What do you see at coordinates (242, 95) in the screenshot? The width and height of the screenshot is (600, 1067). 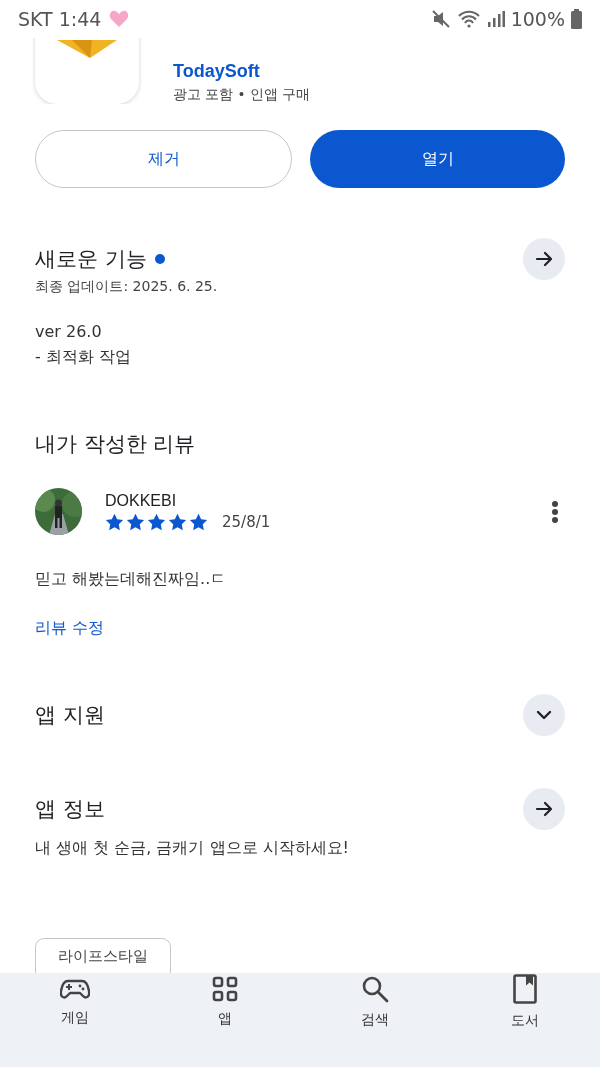 I see `app-notes: 광고 포함 • 인앱 구매` at bounding box center [242, 95].